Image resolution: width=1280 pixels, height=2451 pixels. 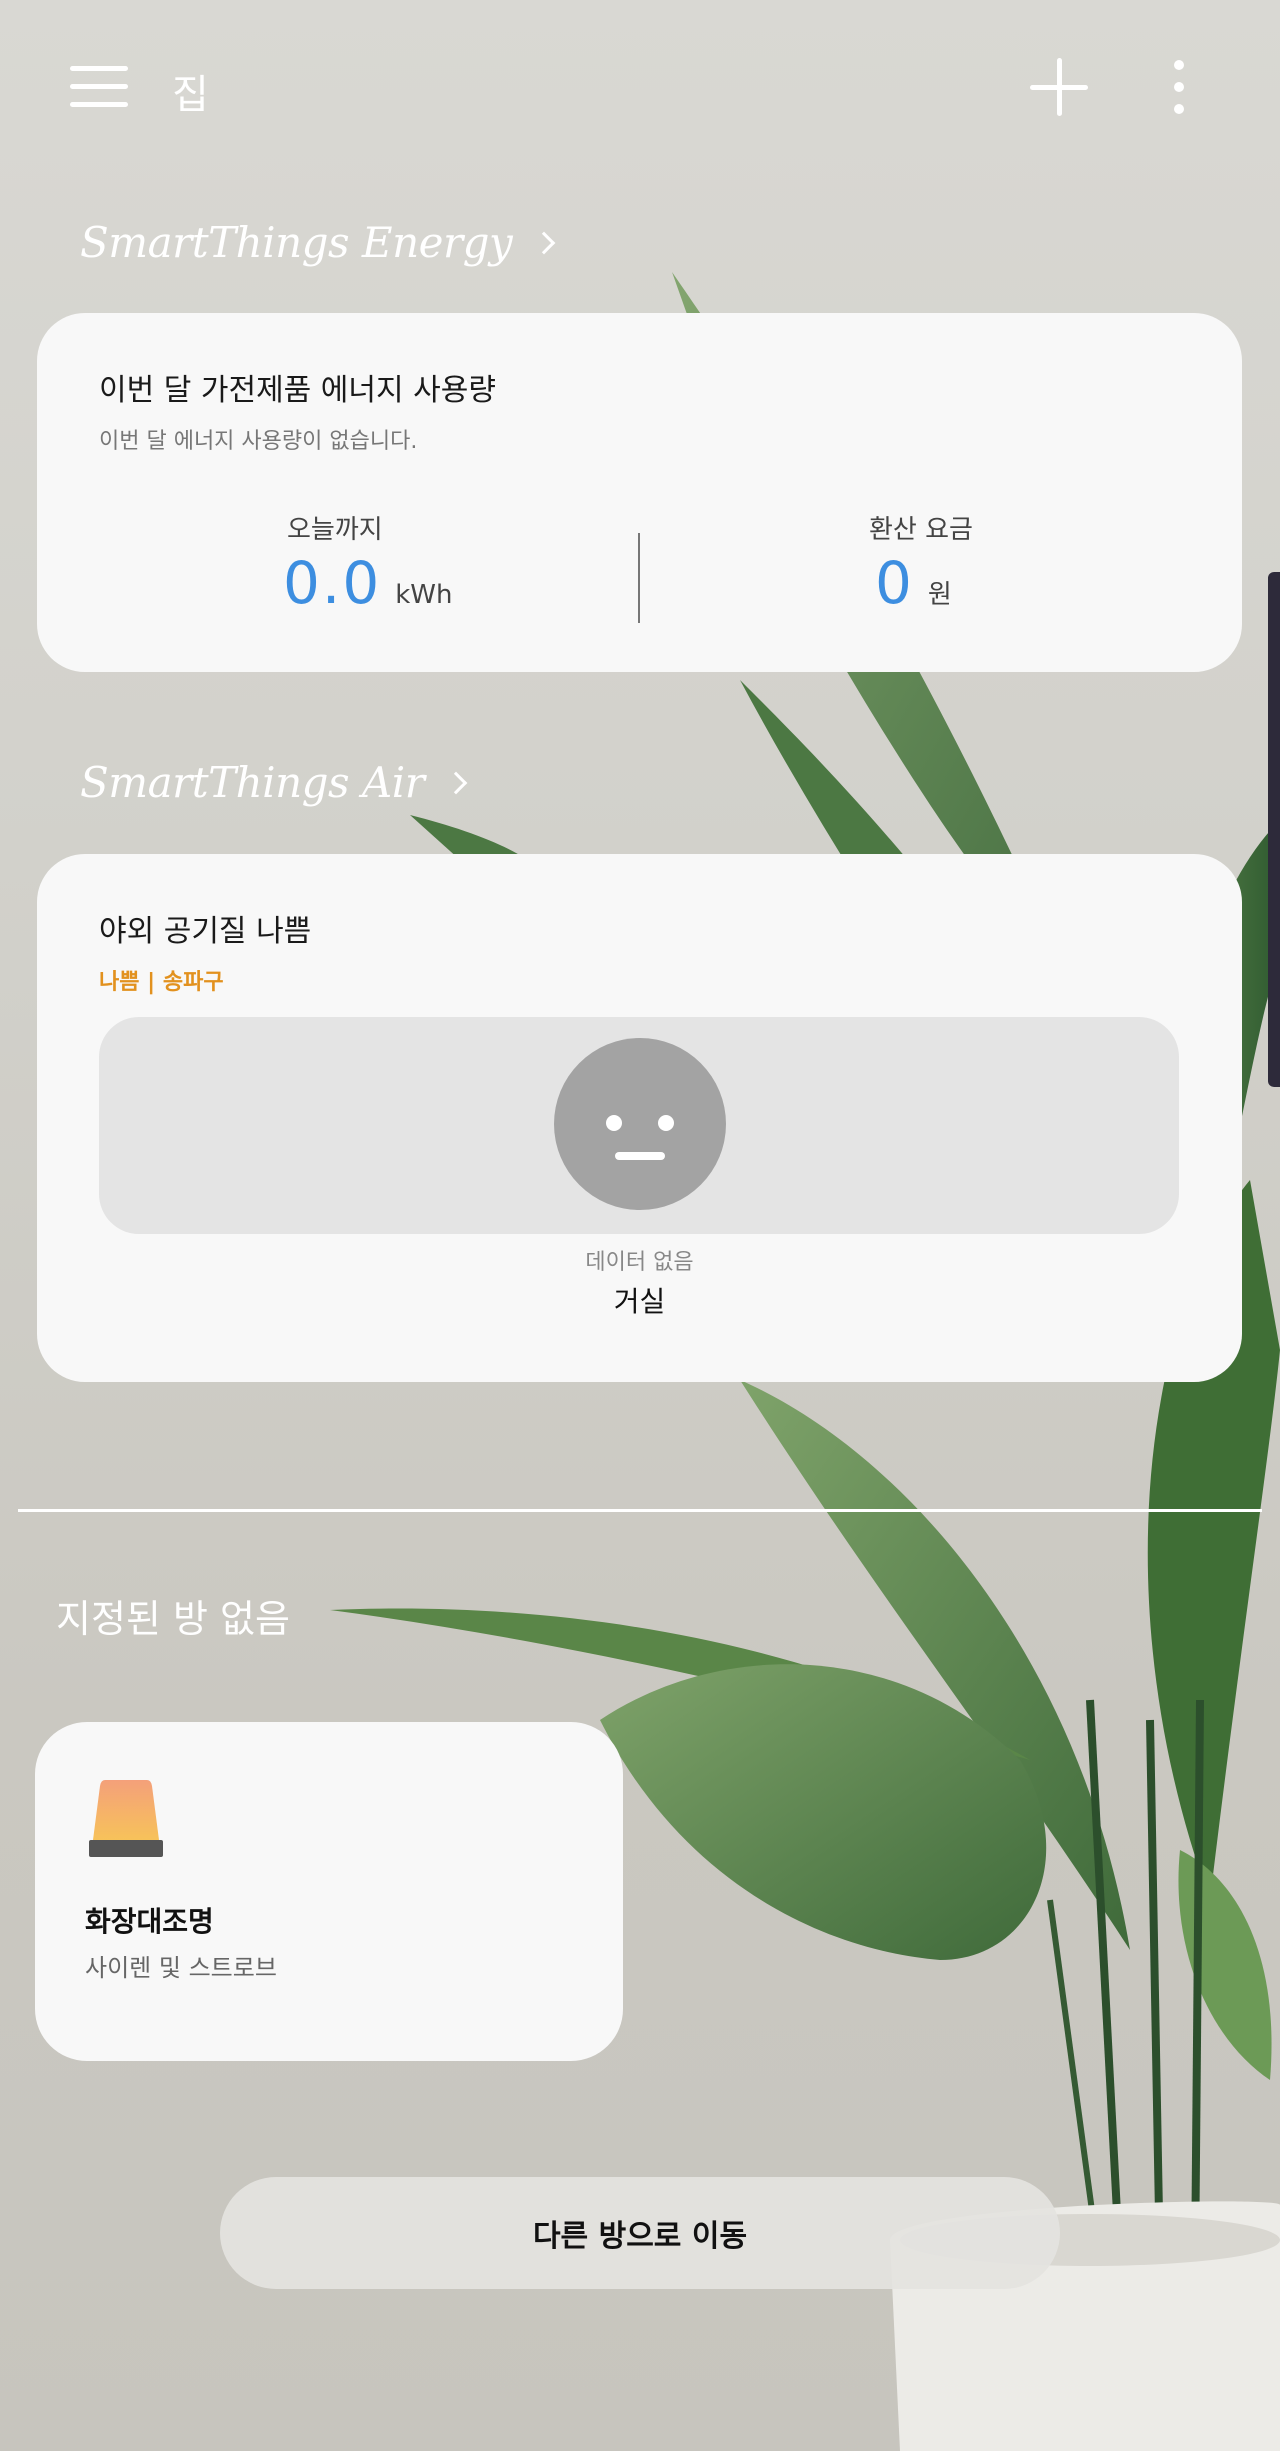 What do you see at coordinates (296, 242) in the screenshot?
I see `energy-section-label: SmartThings Energy` at bounding box center [296, 242].